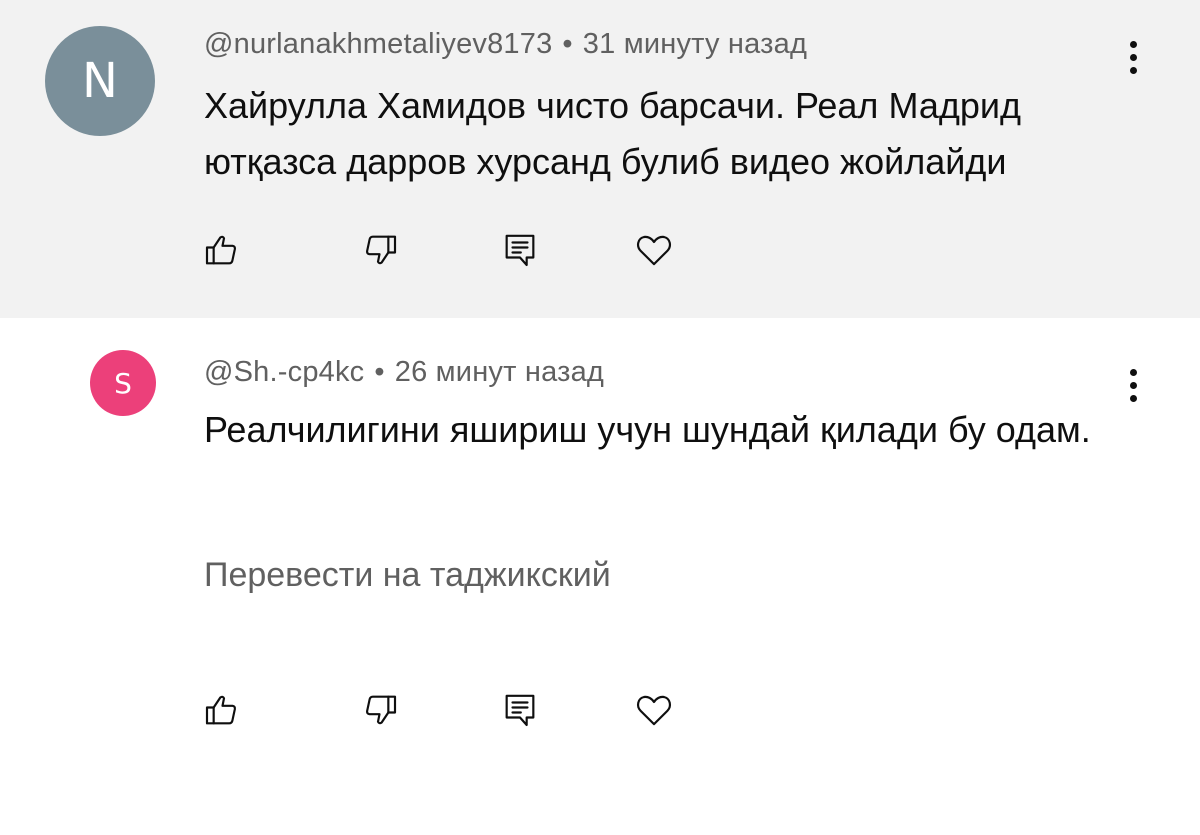  I want to click on comment-time: 31 минуту назад, so click(695, 44).